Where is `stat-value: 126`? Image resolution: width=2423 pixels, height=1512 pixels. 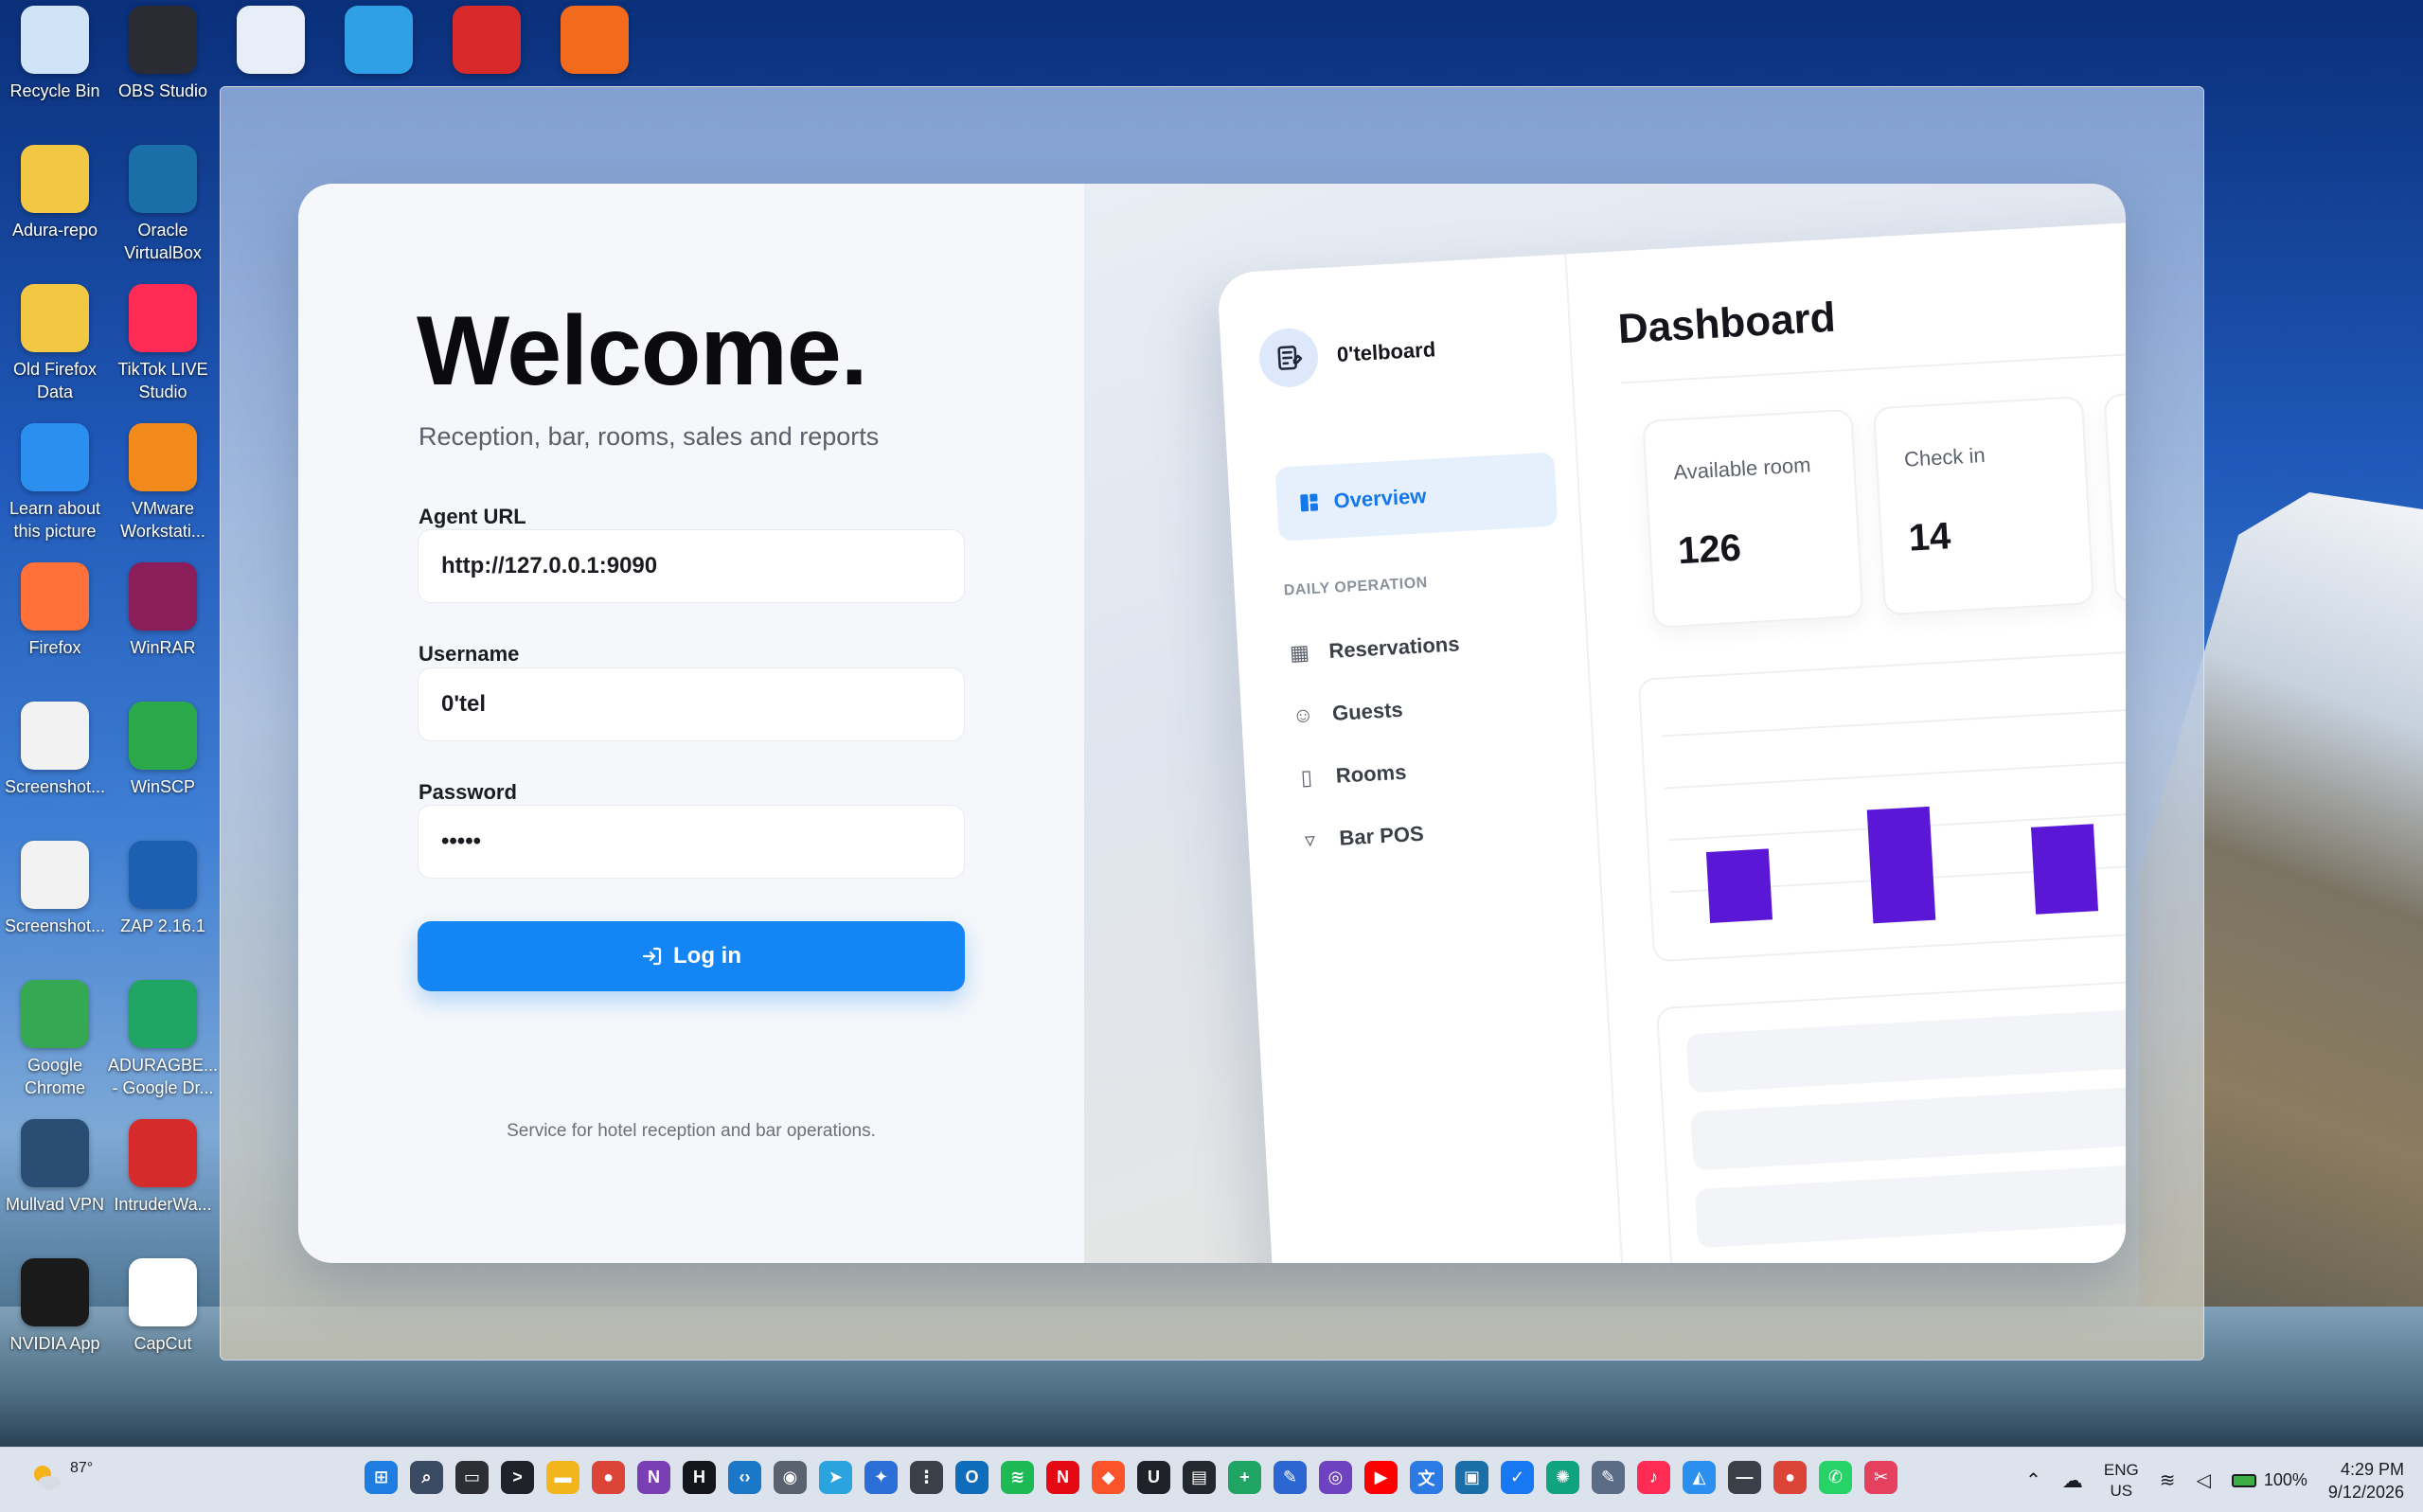
stat-value: 126 is located at coordinates (1709, 549).